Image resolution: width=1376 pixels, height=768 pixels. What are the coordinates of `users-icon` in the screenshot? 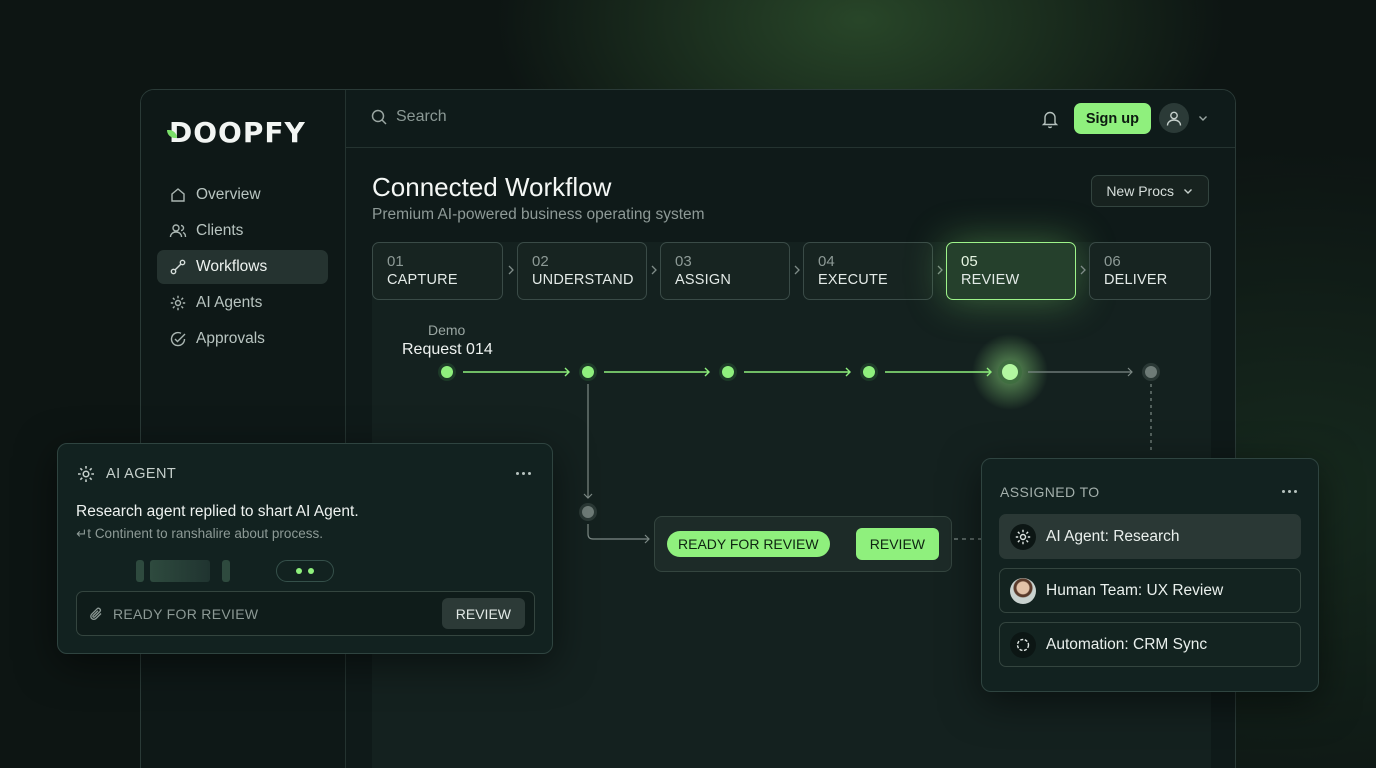 It's located at (178, 231).